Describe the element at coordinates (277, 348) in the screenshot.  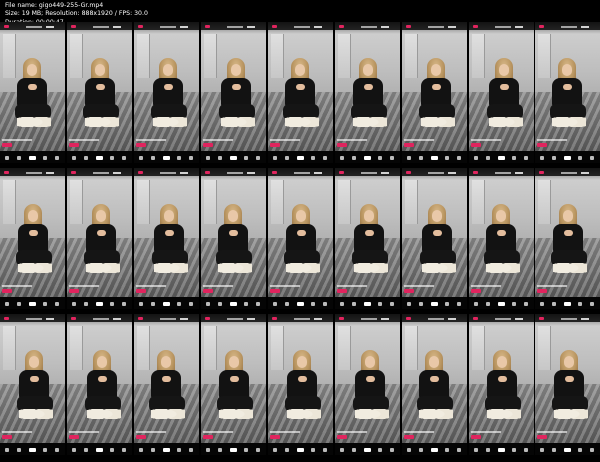
I see `door` at that location.